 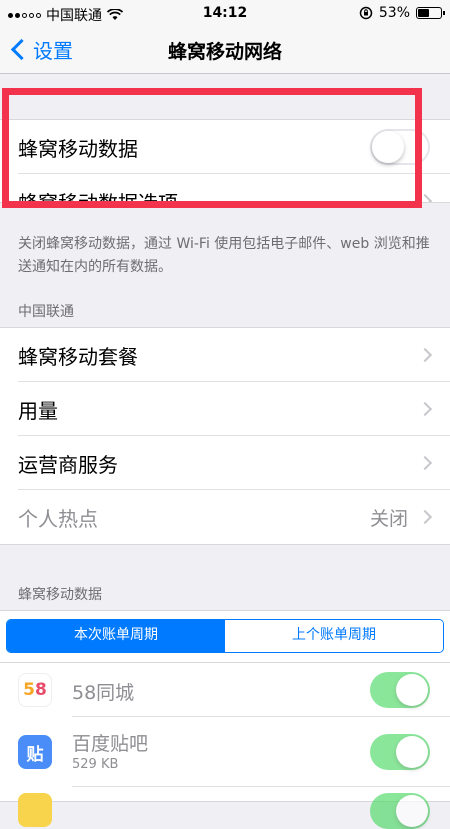 I want to click on app-name: 58同城, so click(x=103, y=693).